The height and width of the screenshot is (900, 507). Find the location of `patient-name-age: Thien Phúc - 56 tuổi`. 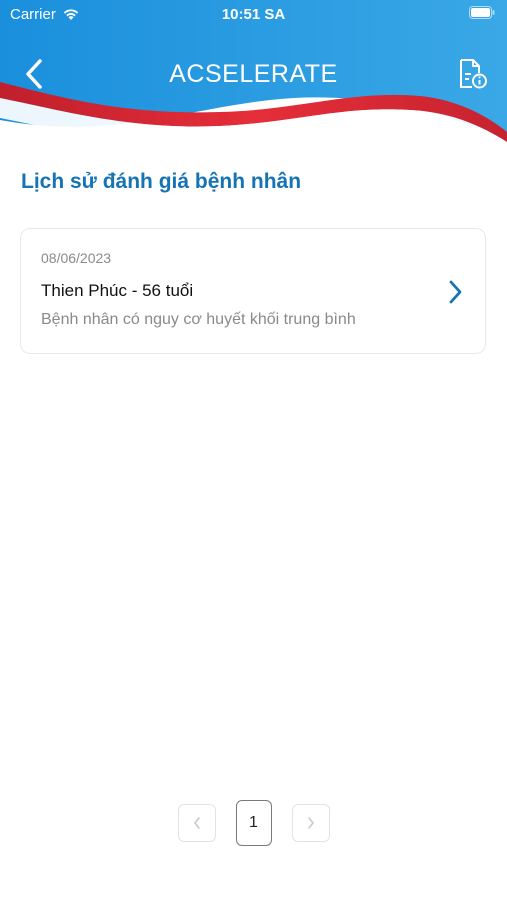

patient-name-age: Thien Phúc - 56 tuổi is located at coordinates (117, 290).